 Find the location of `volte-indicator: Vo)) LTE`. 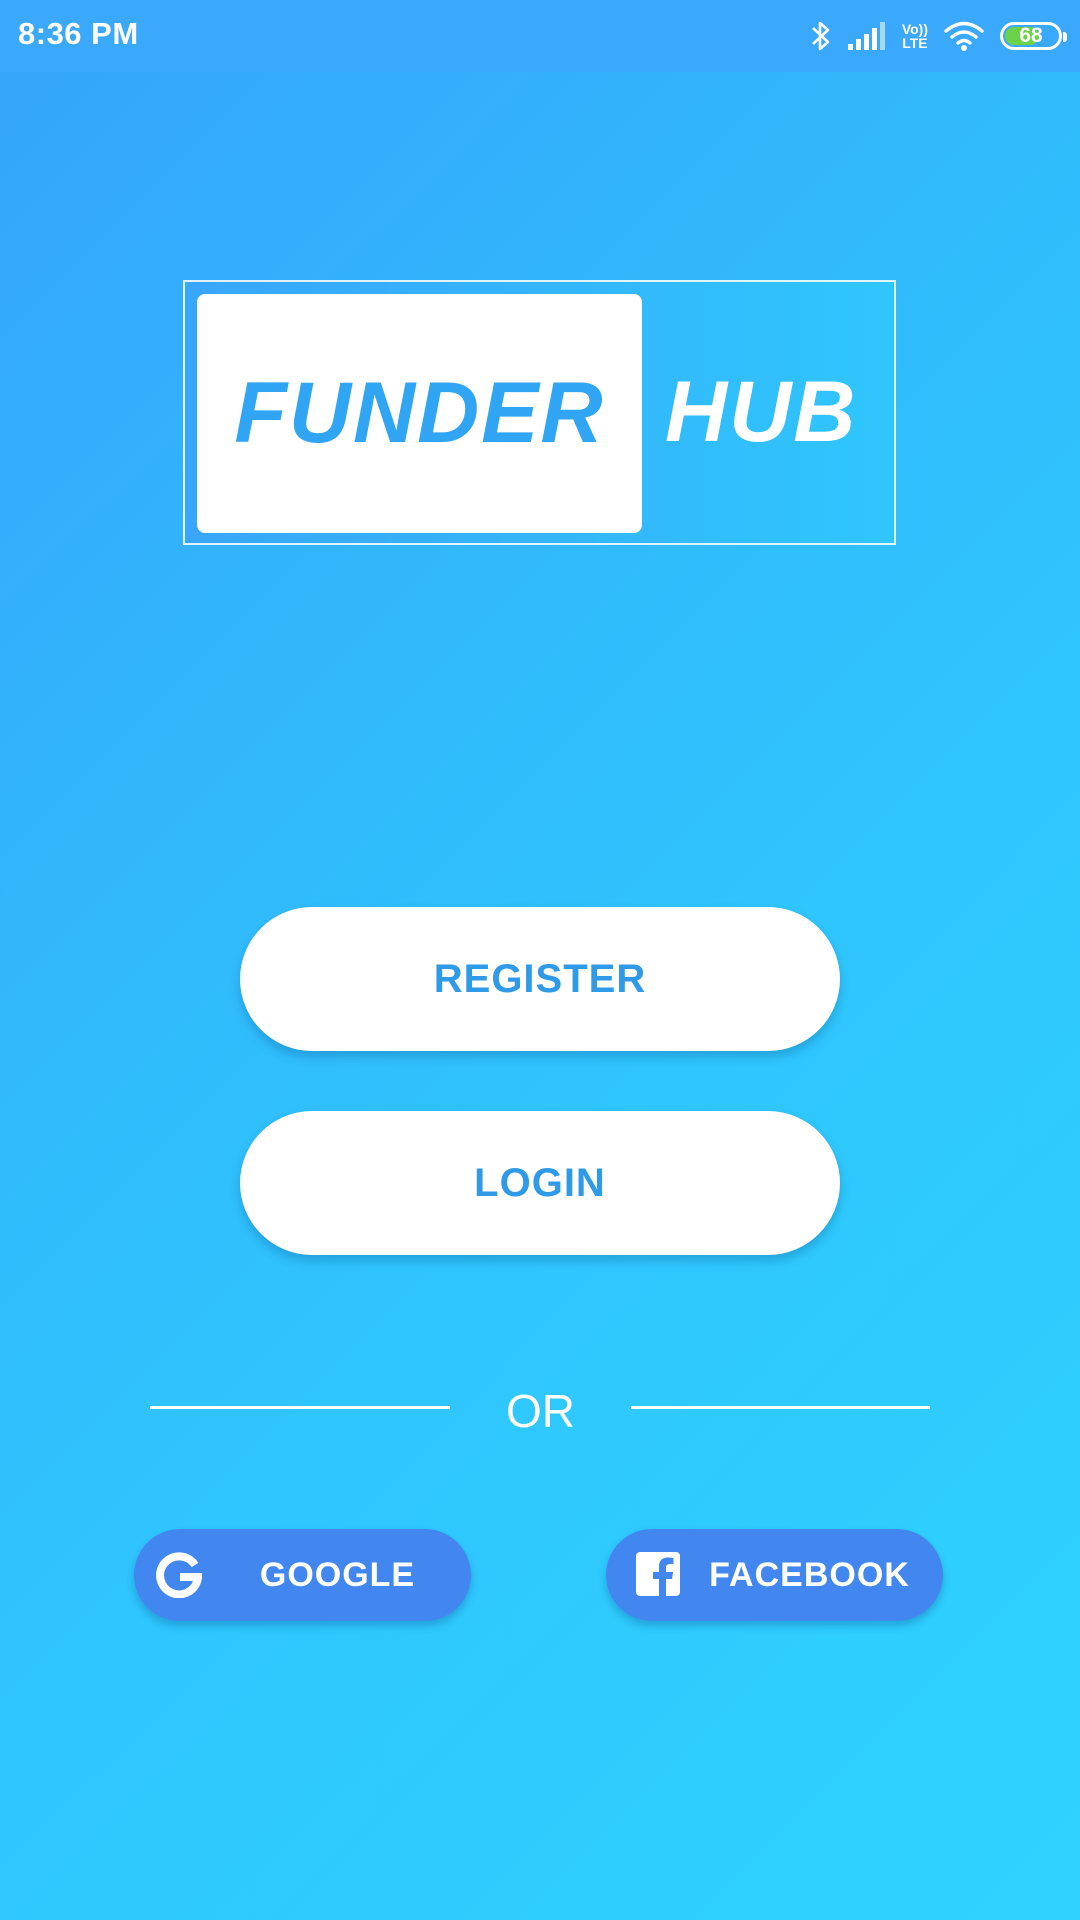

volte-indicator: Vo)) LTE is located at coordinates (915, 36).